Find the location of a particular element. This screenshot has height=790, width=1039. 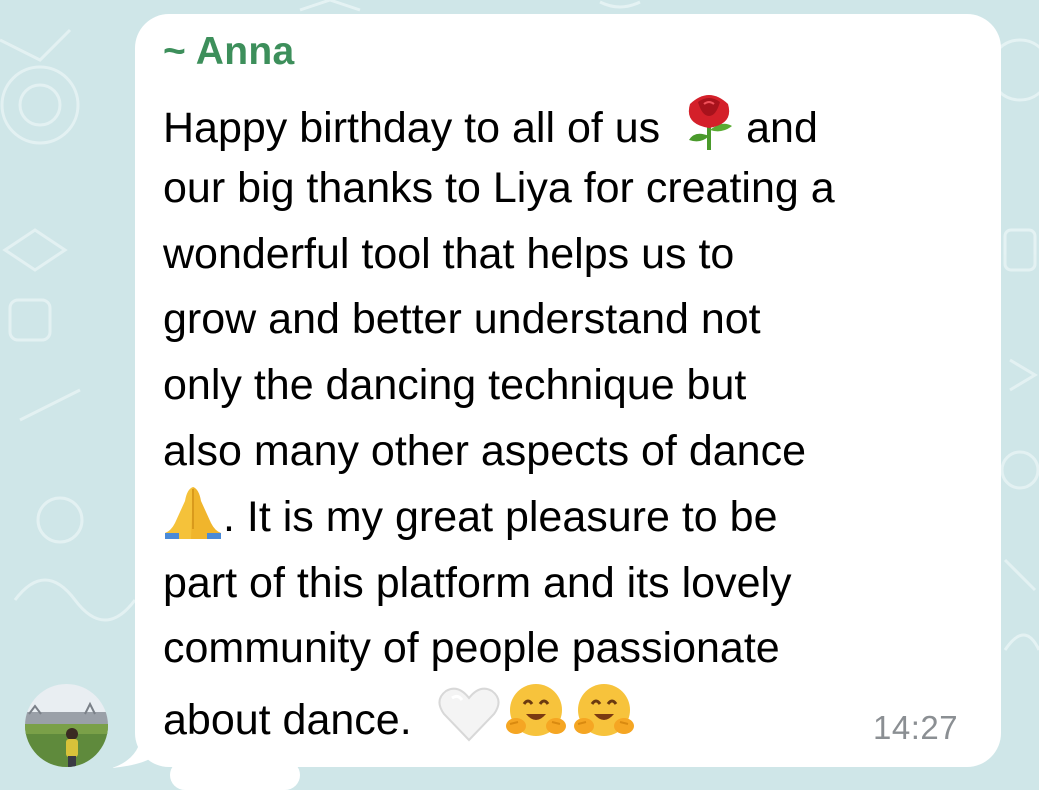

message-line: grow and better understand not is located at coordinates (573, 320).